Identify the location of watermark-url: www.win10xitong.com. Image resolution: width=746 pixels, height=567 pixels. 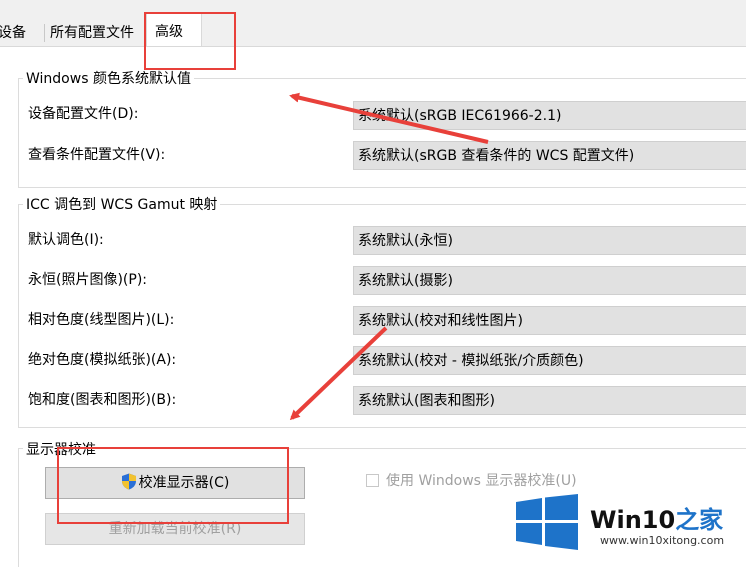
(662, 540).